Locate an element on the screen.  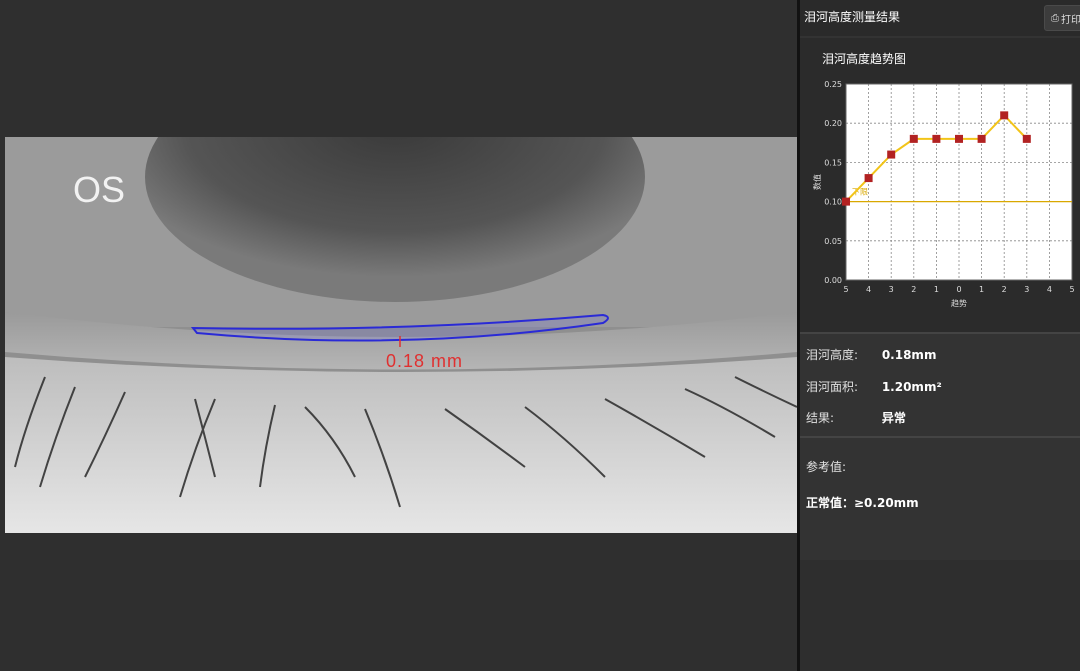
measurement-label: 0.18 mm is located at coordinates (424, 361).